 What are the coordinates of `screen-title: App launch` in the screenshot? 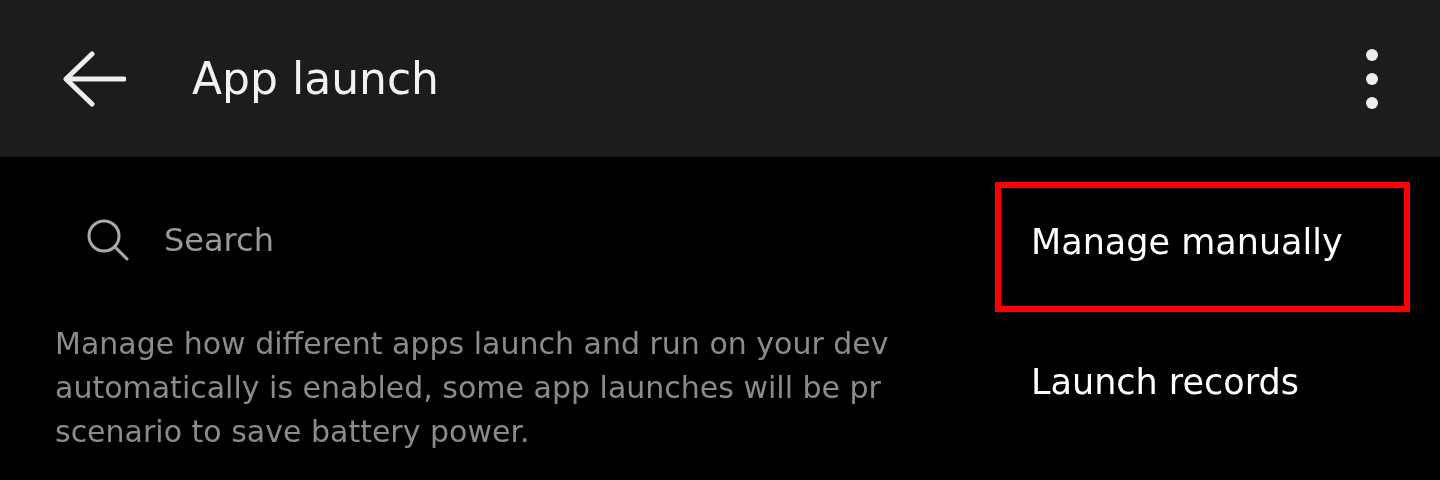 It's located at (315, 78).